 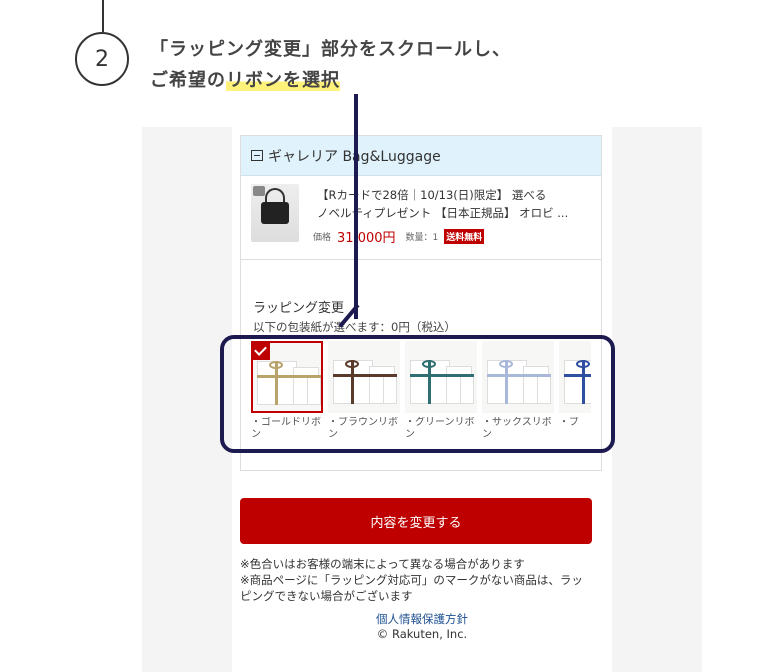 I want to click on shop-header: ギャレリア Bag&Luggage, so click(x=421, y=156).